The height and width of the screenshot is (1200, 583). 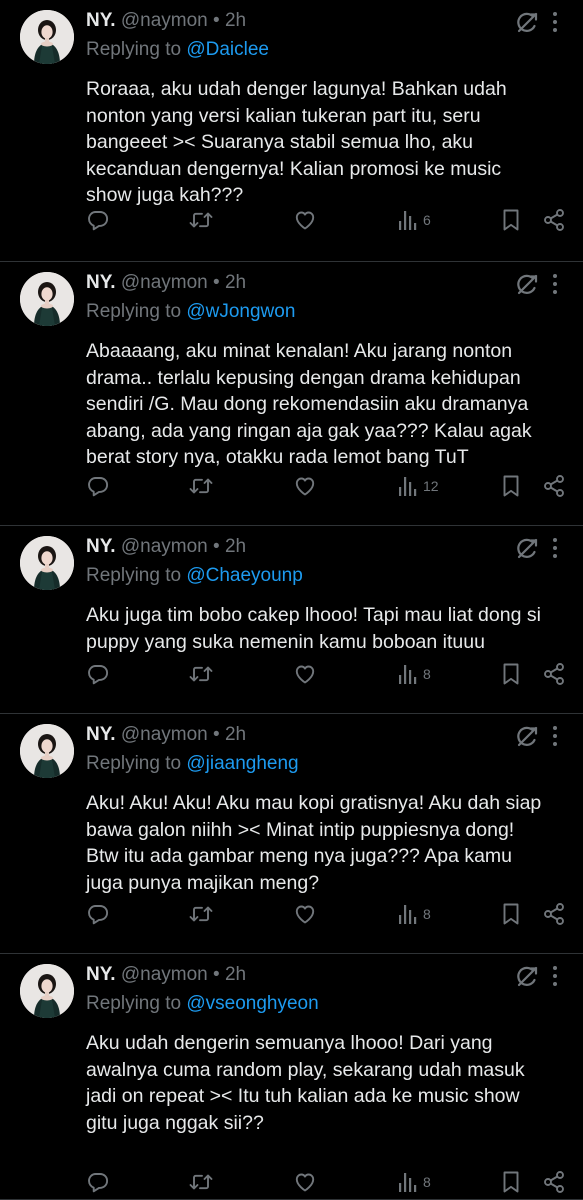 I want to click on mention-link: @Chaeyounp, so click(x=244, y=575).